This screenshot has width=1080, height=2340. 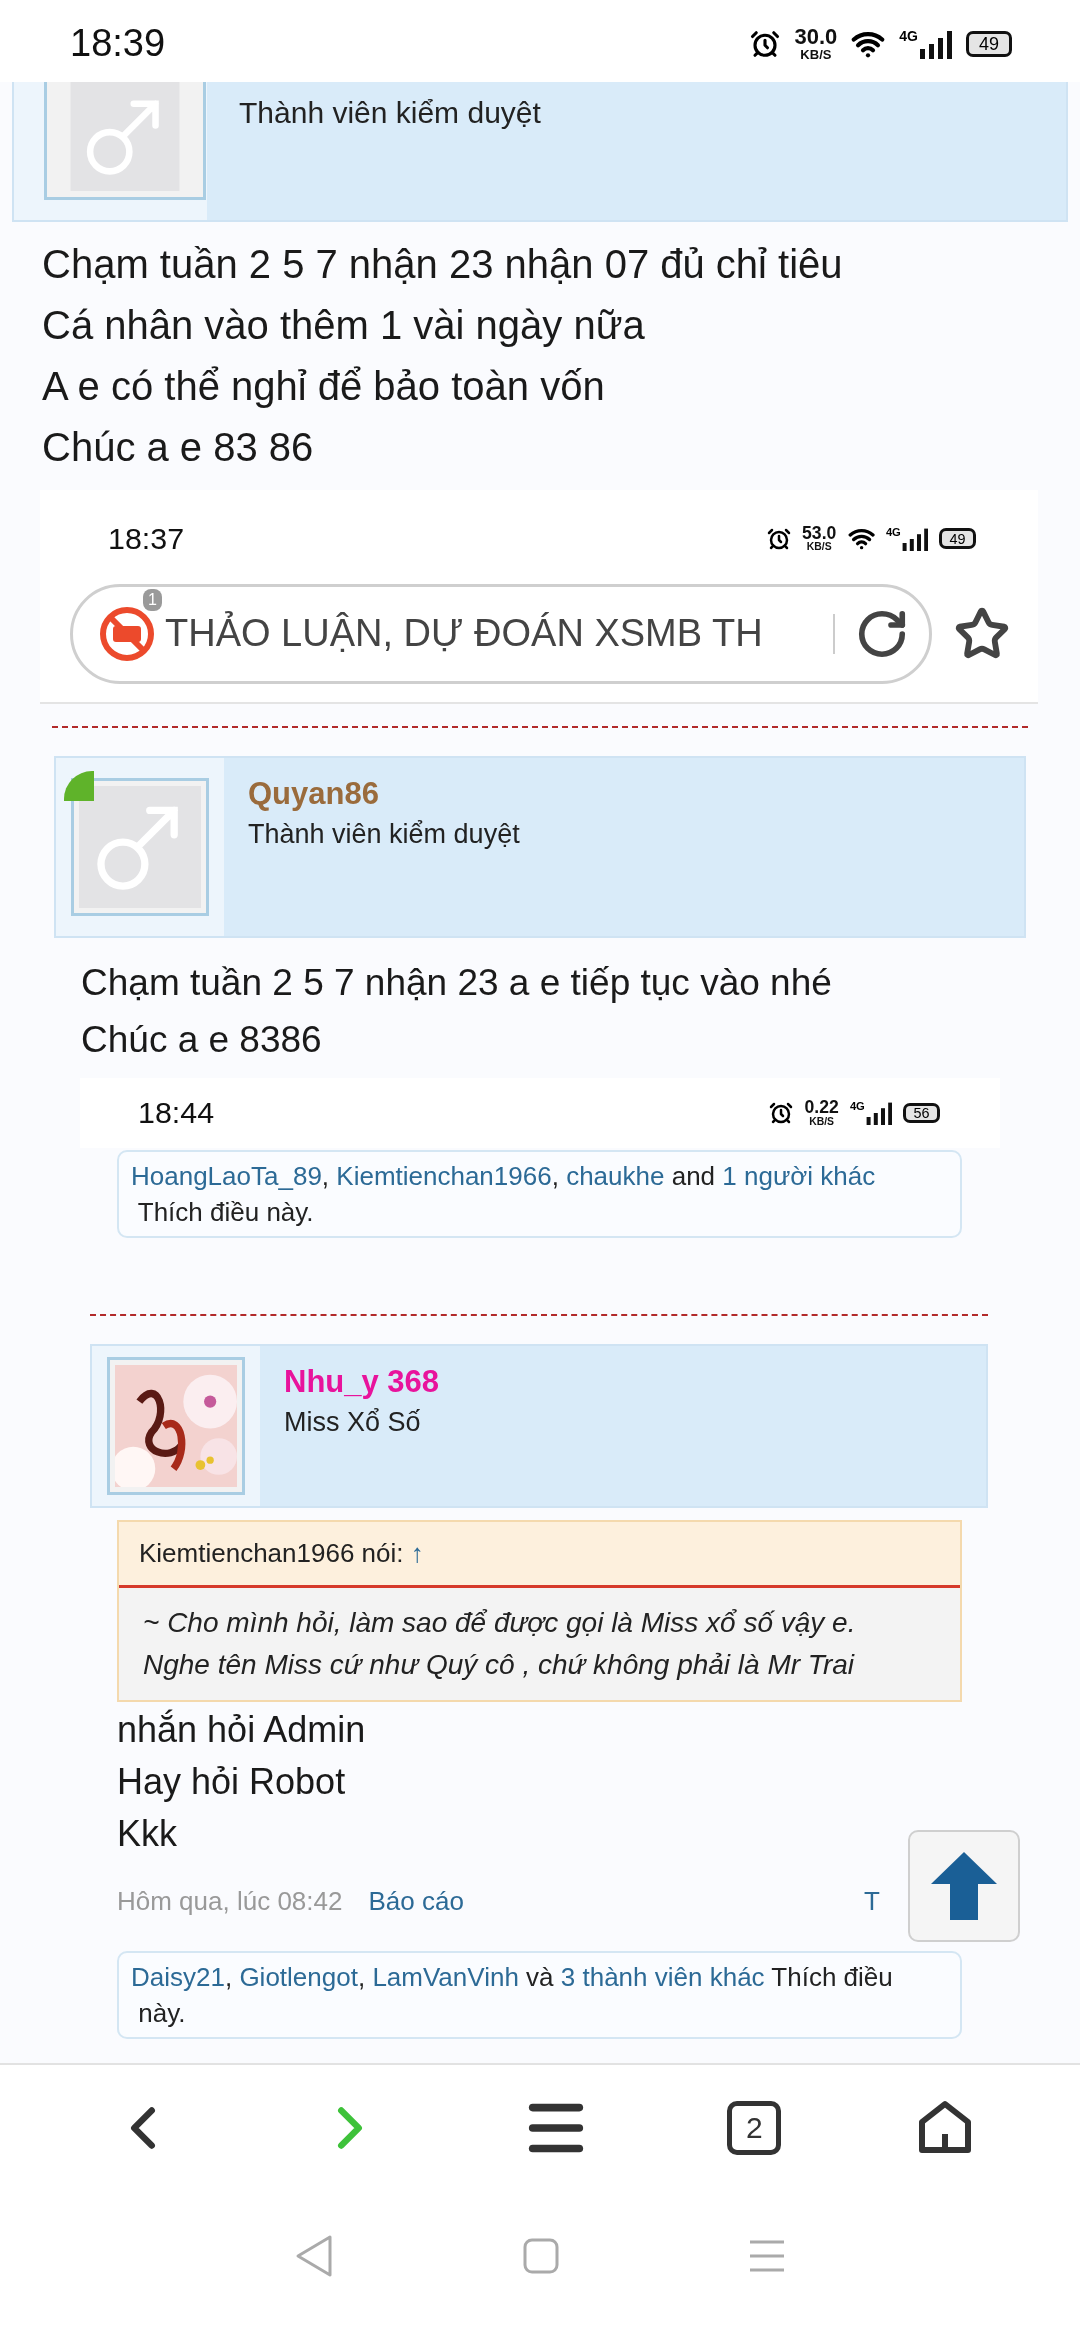 I want to click on network-speed: 53.0 KB/S, so click(x=819, y=538).